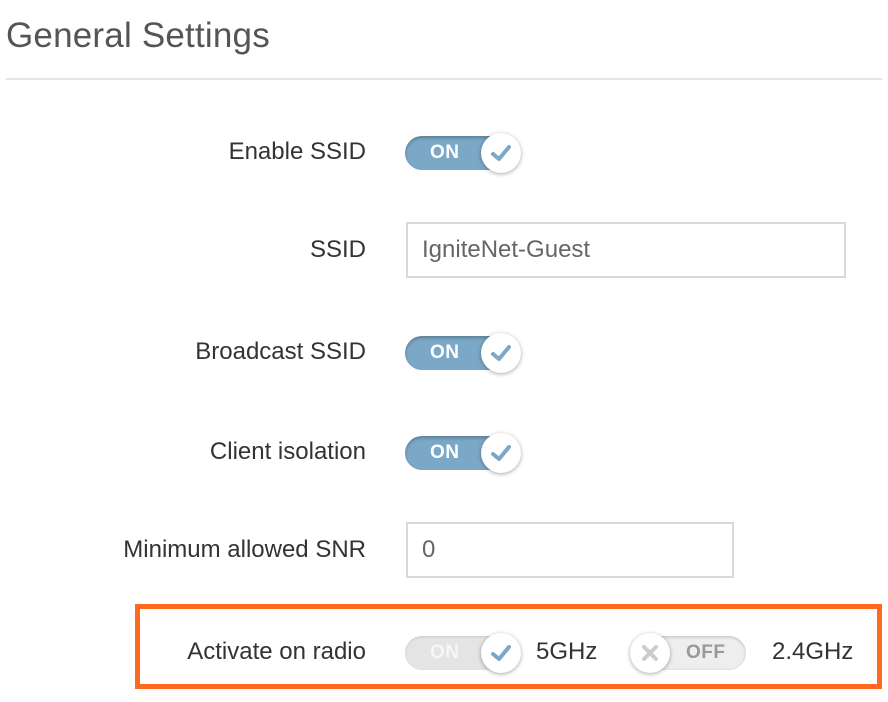 The width and height of the screenshot is (888, 702). I want to click on section-title: General Settings, so click(138, 35).